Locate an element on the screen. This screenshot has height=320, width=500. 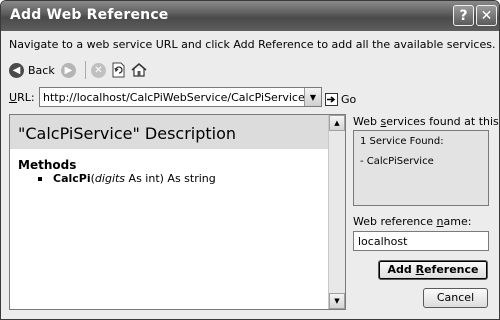
add-label-part2: eference is located at coordinates (451, 269).